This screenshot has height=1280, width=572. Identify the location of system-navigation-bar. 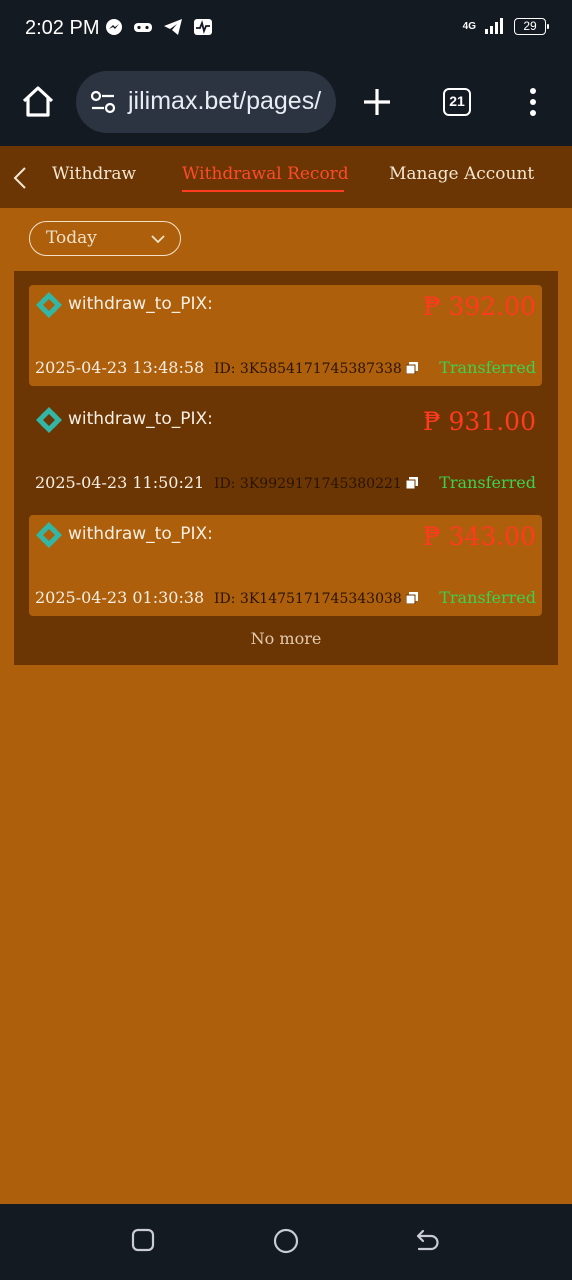
(286, 1242).